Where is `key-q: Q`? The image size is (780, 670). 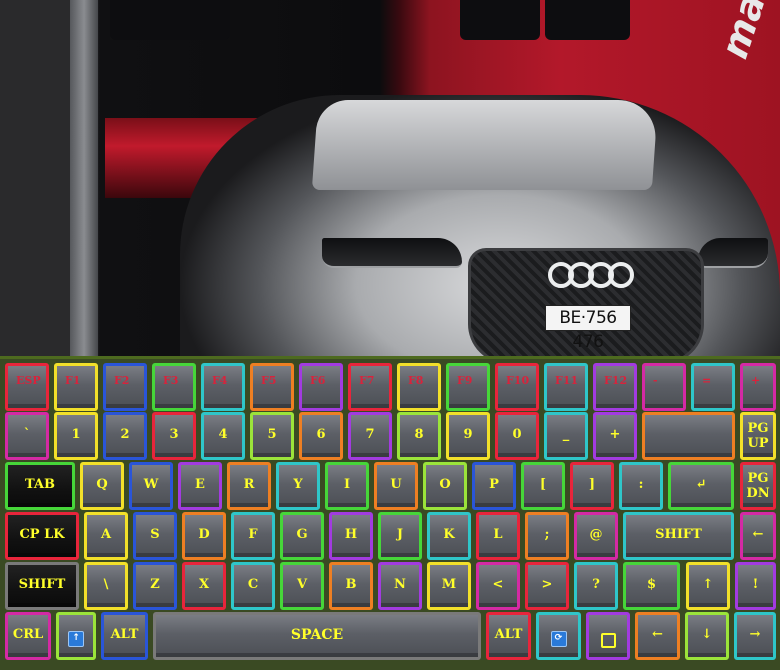 key-q: Q is located at coordinates (102, 486).